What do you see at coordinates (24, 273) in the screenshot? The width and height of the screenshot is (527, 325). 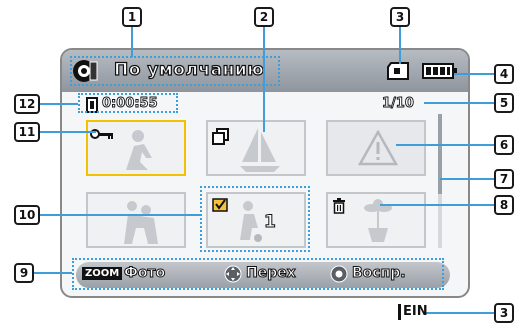 I see `callout-9: 9` at bounding box center [24, 273].